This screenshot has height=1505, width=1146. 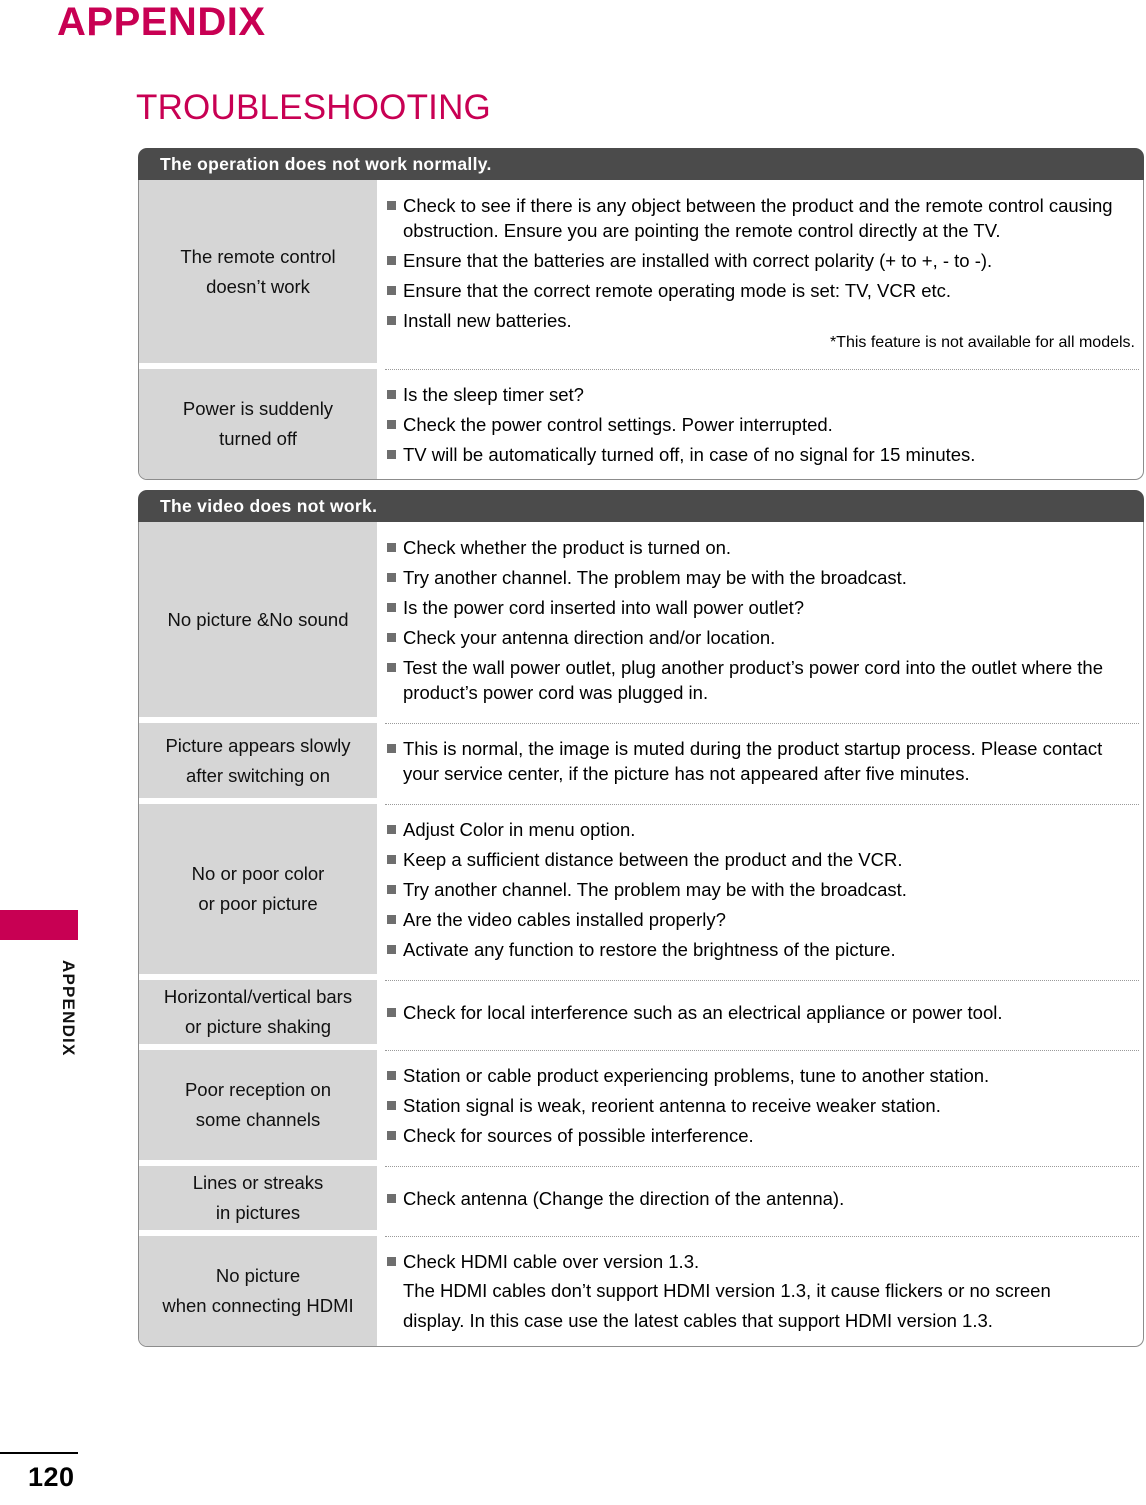 I want to click on row-label-line: Horizontal/vertical bars, so click(x=258, y=996).